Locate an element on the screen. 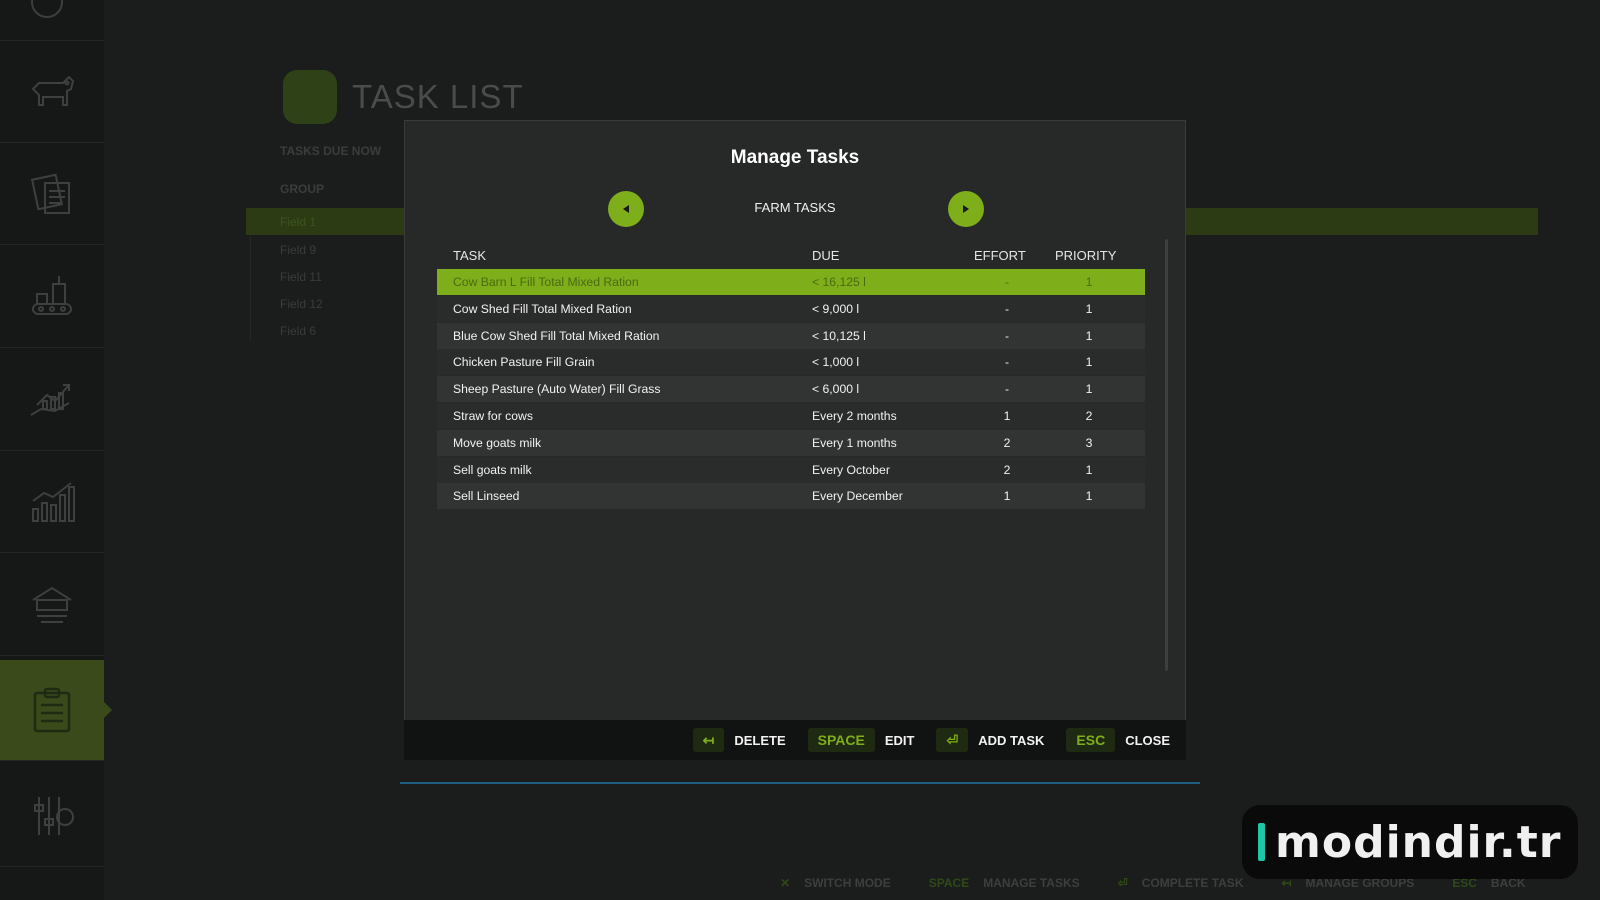 The width and height of the screenshot is (1600, 900). table-row: Chicken Pasture Fill Grain < 1,000 l - 1 is located at coordinates (791, 362).